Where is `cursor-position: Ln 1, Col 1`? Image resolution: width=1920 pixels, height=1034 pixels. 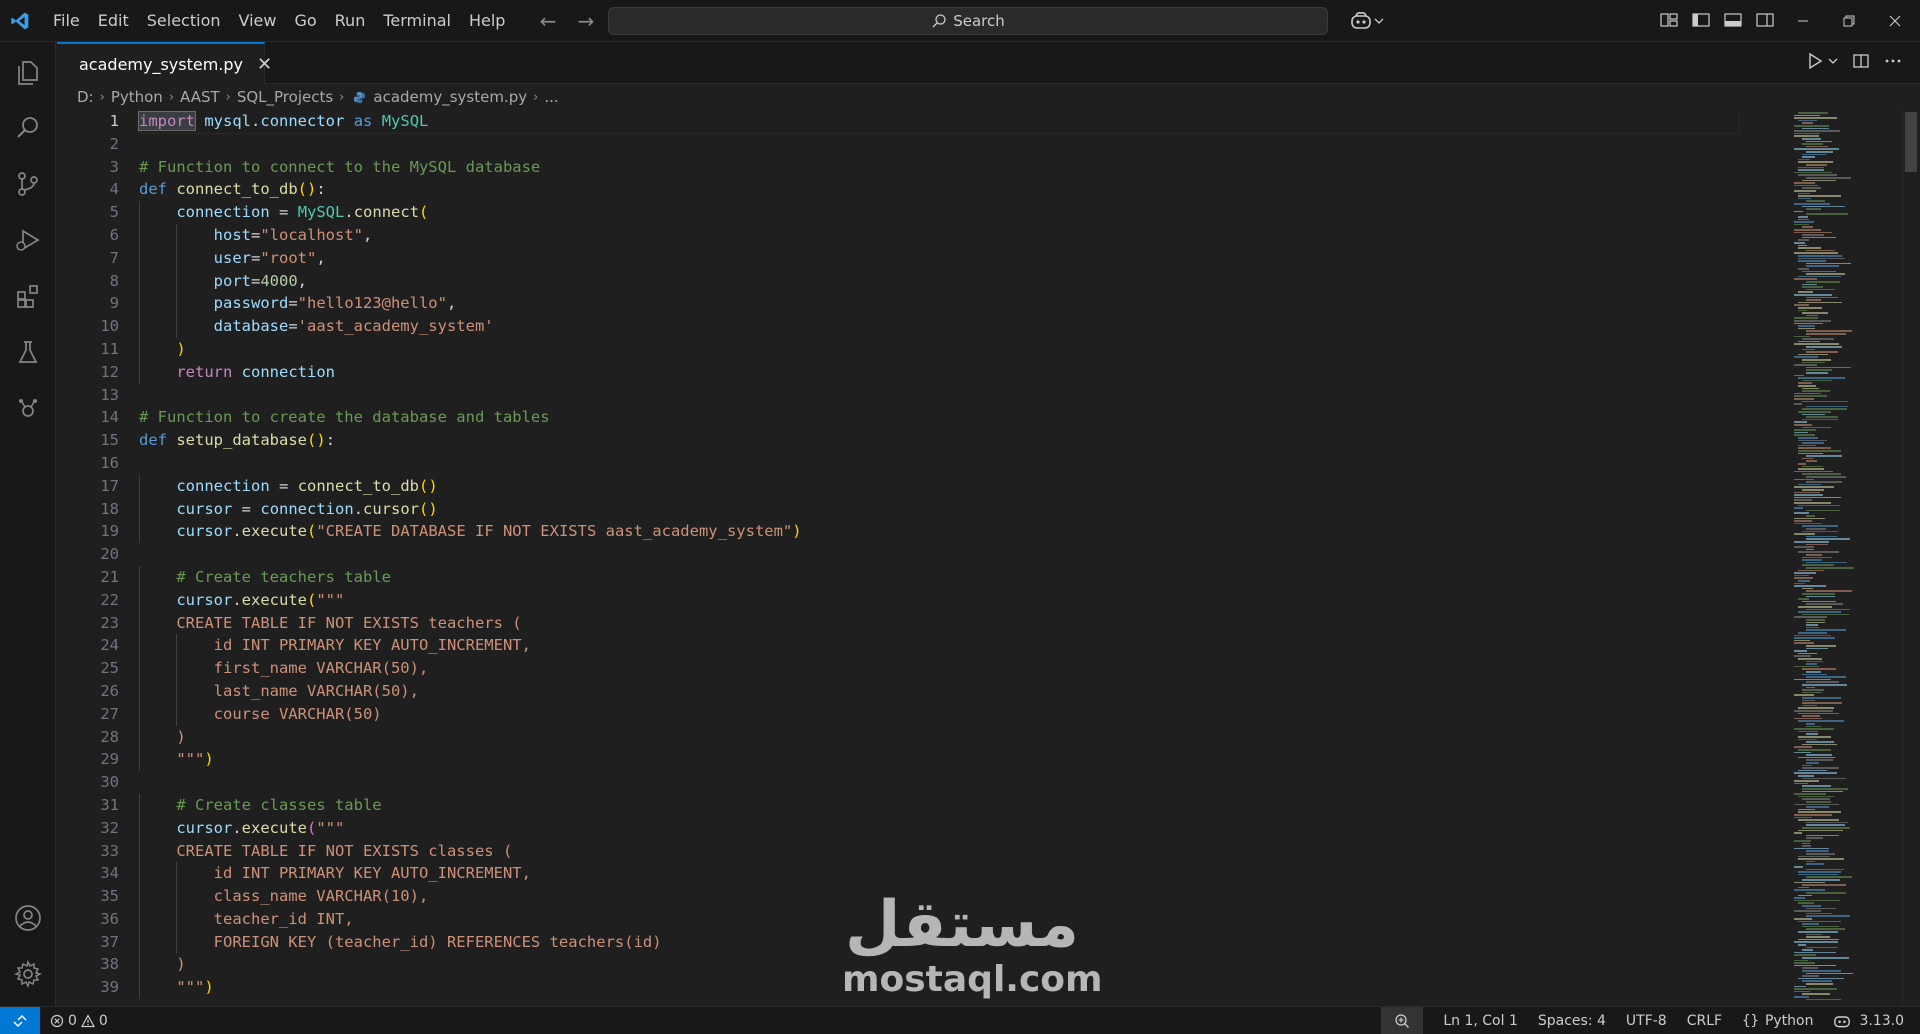
cursor-position: Ln 1, Col 1 is located at coordinates (1480, 1021).